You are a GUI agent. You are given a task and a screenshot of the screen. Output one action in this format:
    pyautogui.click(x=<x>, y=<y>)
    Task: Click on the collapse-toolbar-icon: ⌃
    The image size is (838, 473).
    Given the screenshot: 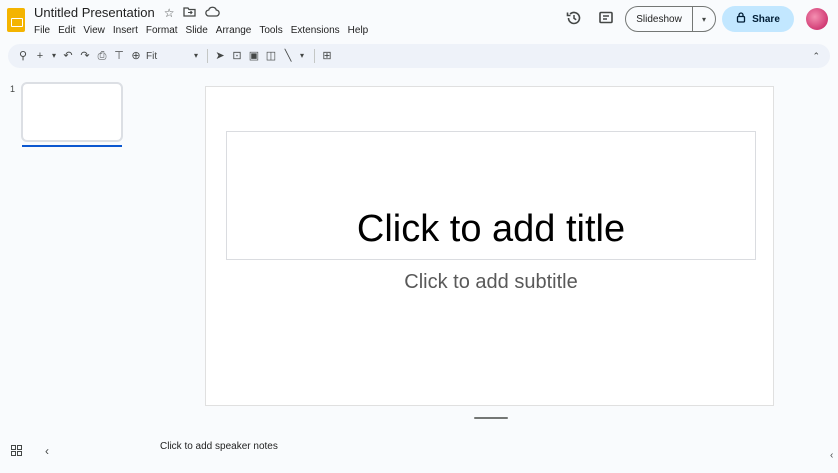 What is the action you would take?
    pyautogui.click(x=816, y=56)
    